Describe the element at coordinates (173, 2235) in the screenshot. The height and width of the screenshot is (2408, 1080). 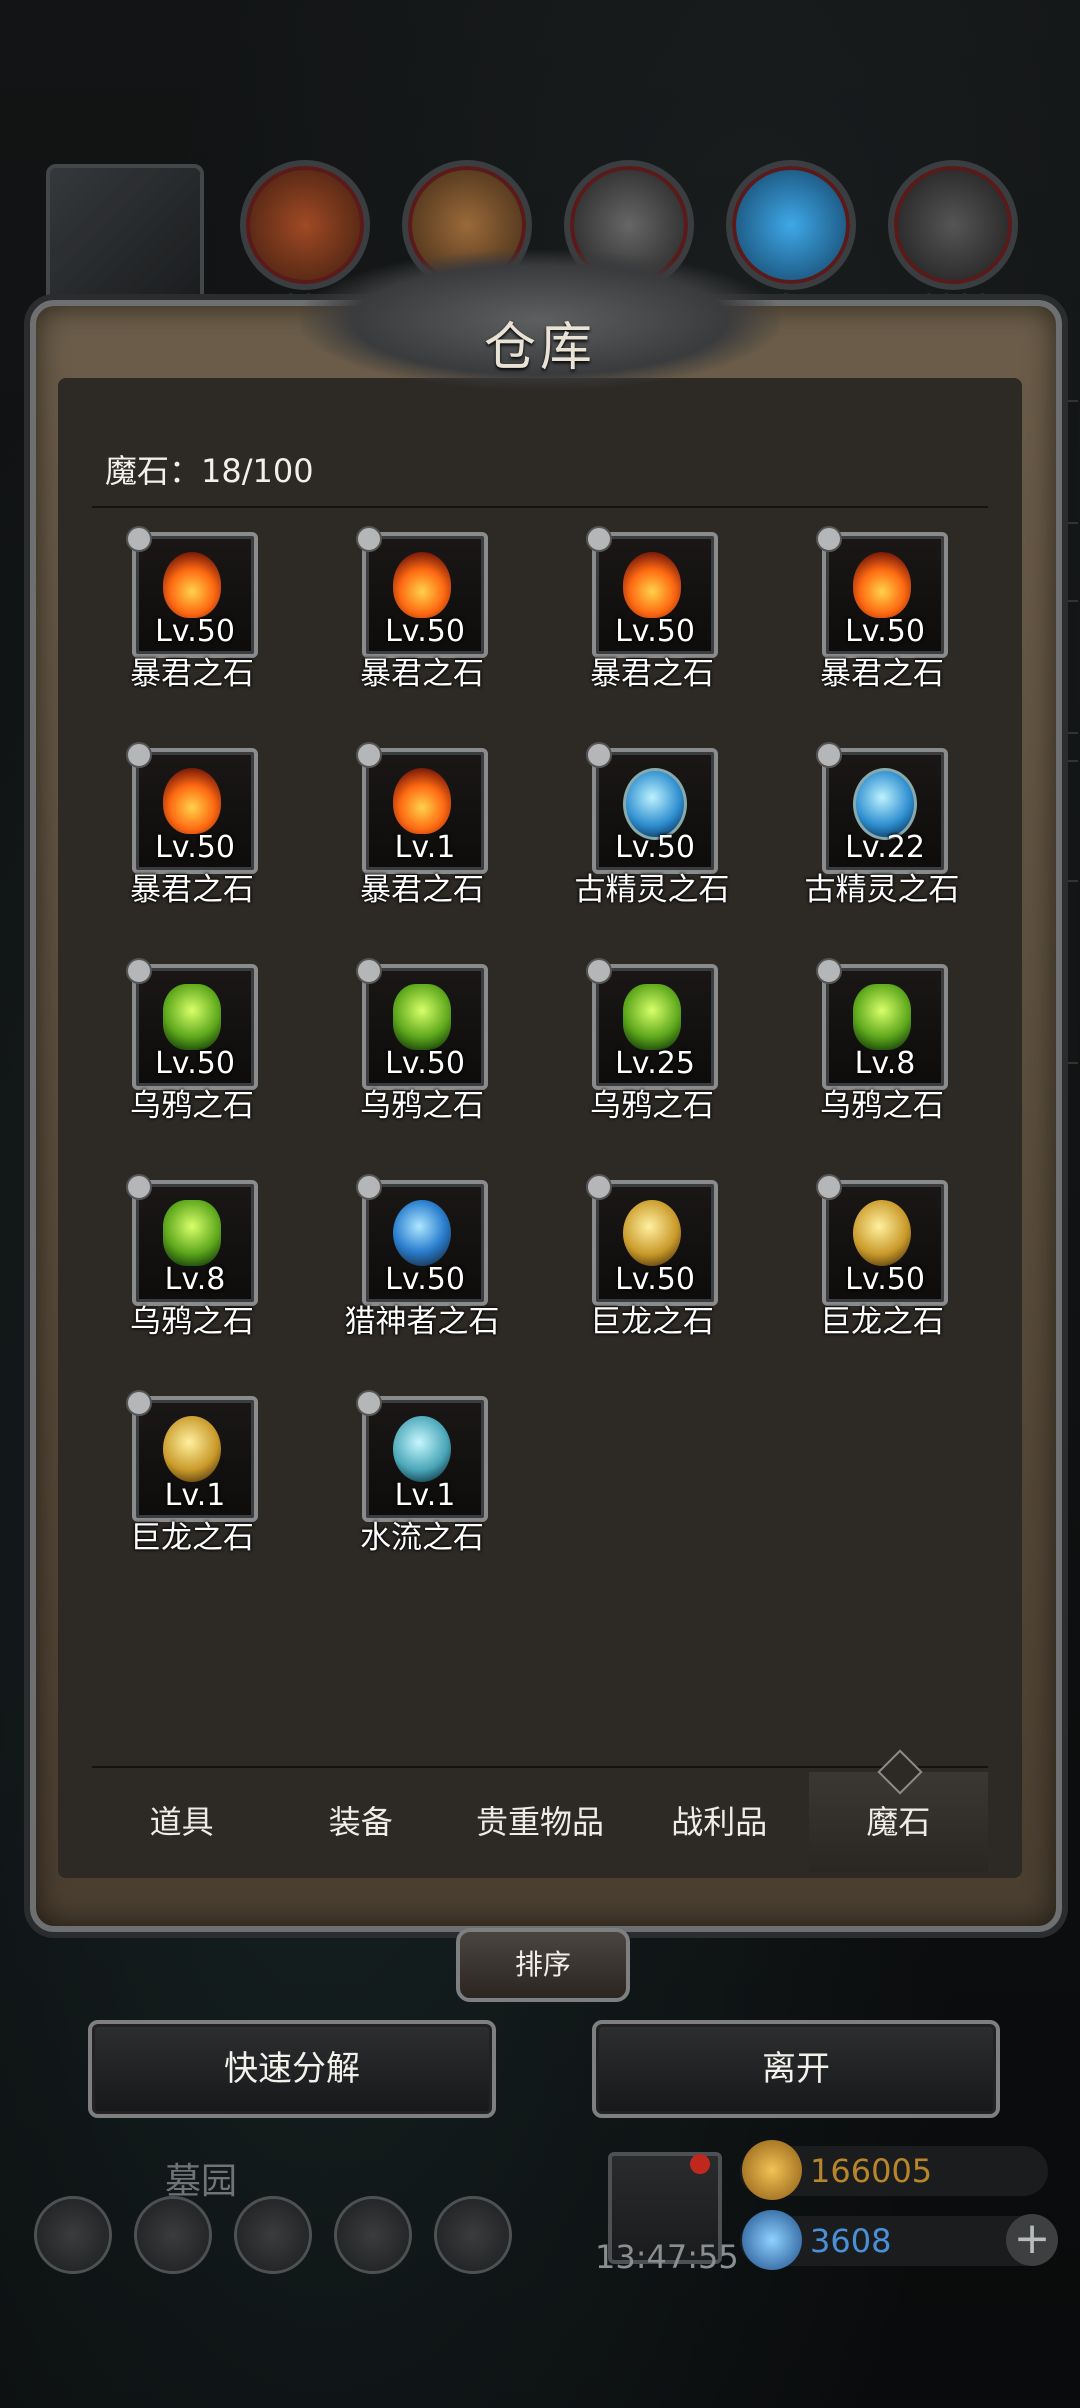
I see `hero-icon` at that location.